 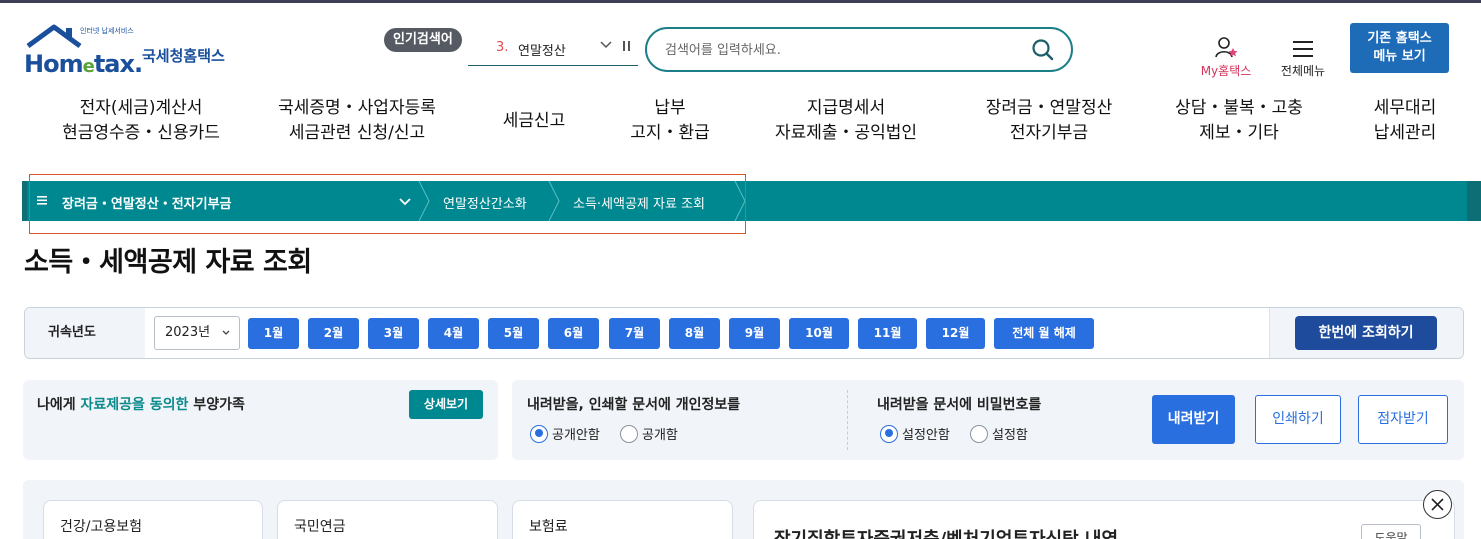 What do you see at coordinates (1049, 133) in the screenshot?
I see `gnb-label-line2: 전자기부금` at bounding box center [1049, 133].